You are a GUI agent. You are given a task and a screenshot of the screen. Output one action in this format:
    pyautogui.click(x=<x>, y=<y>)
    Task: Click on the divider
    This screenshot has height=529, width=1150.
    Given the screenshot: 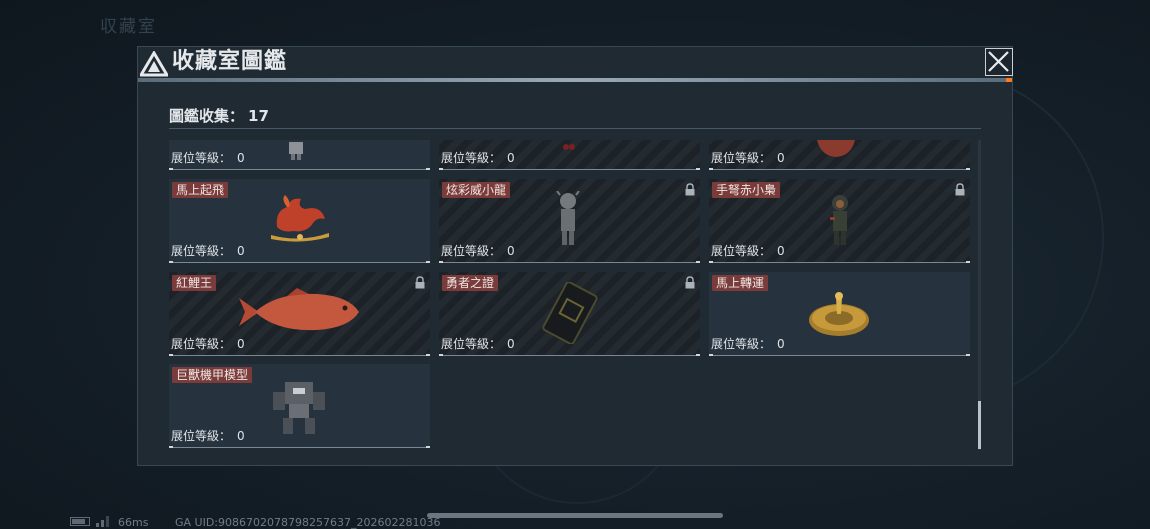 What is the action you would take?
    pyautogui.click(x=575, y=128)
    